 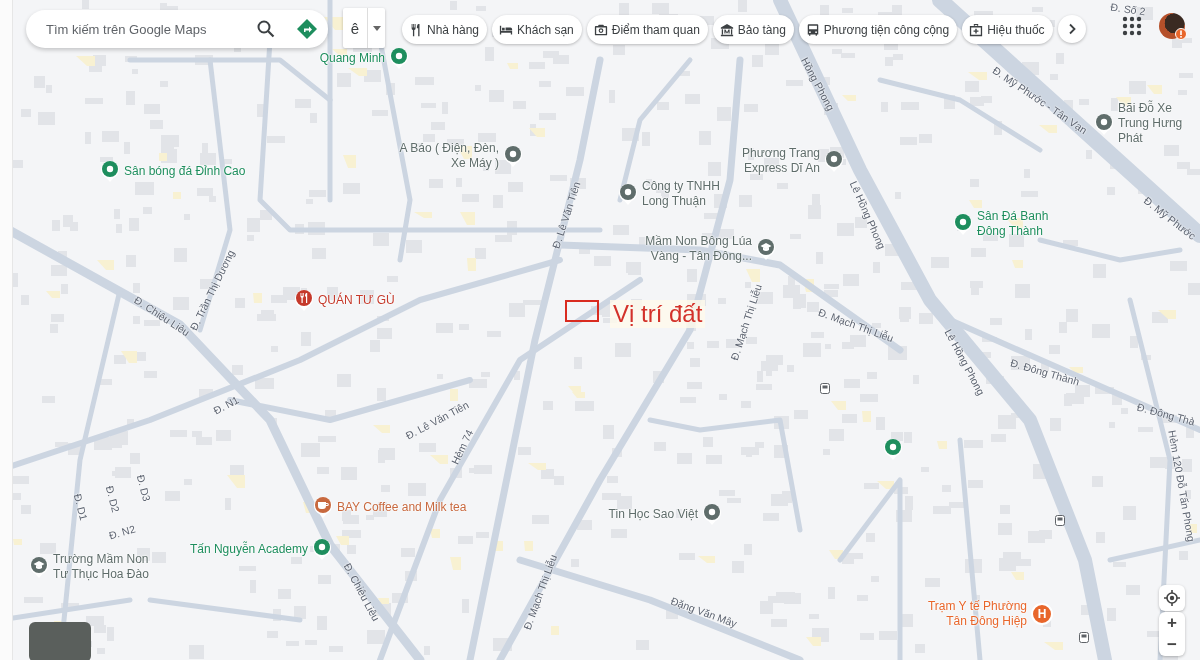 What do you see at coordinates (878, 29) in the screenshot?
I see `category-chip: Phương tiện công cộng` at bounding box center [878, 29].